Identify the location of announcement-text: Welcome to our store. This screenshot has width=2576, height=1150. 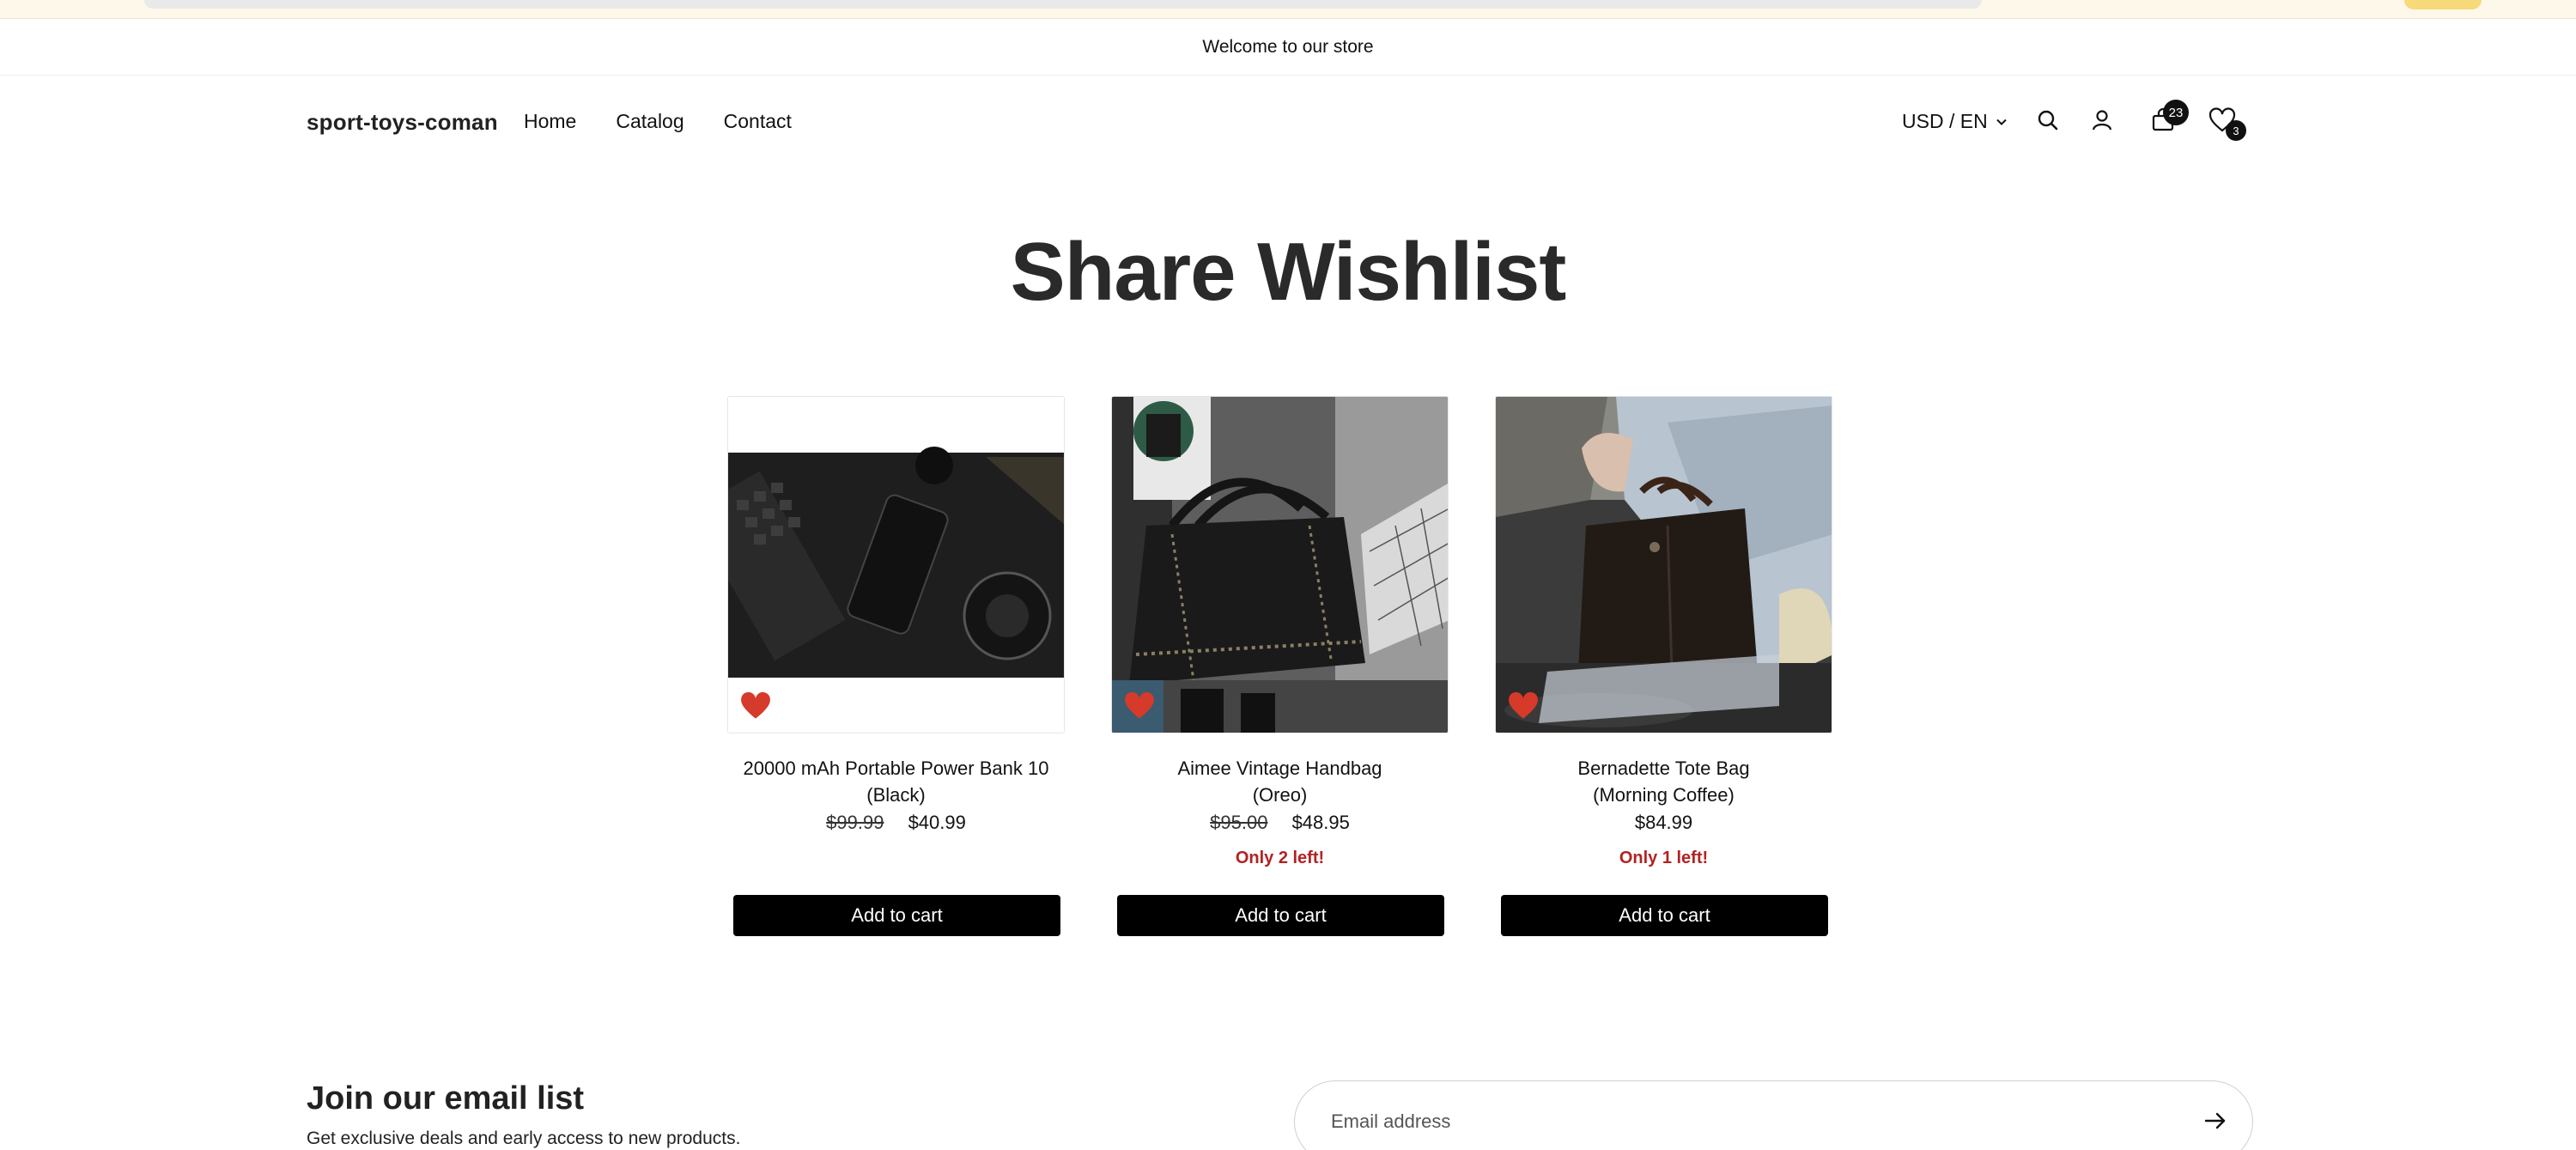
(1288, 46).